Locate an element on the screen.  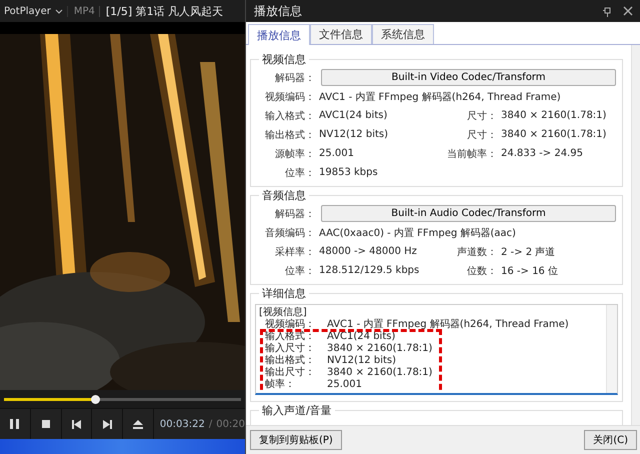
field-label: 输入格式： is located at coordinates (289, 116).